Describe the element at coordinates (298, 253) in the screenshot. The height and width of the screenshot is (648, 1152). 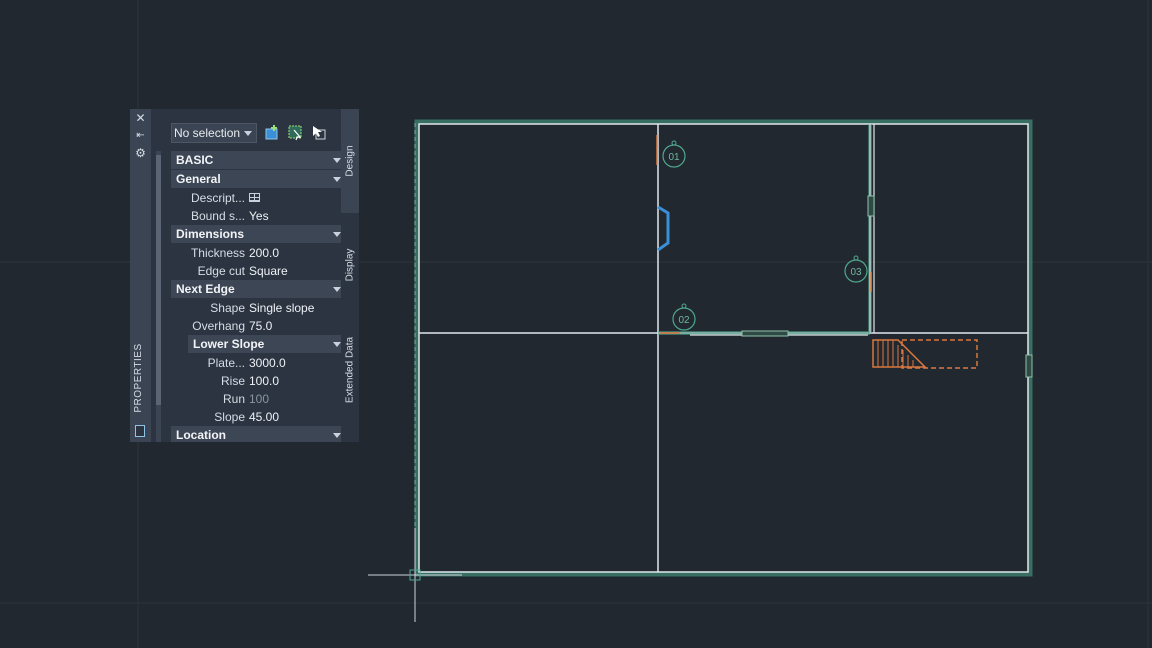
I see `property-value: 200.0` at that location.